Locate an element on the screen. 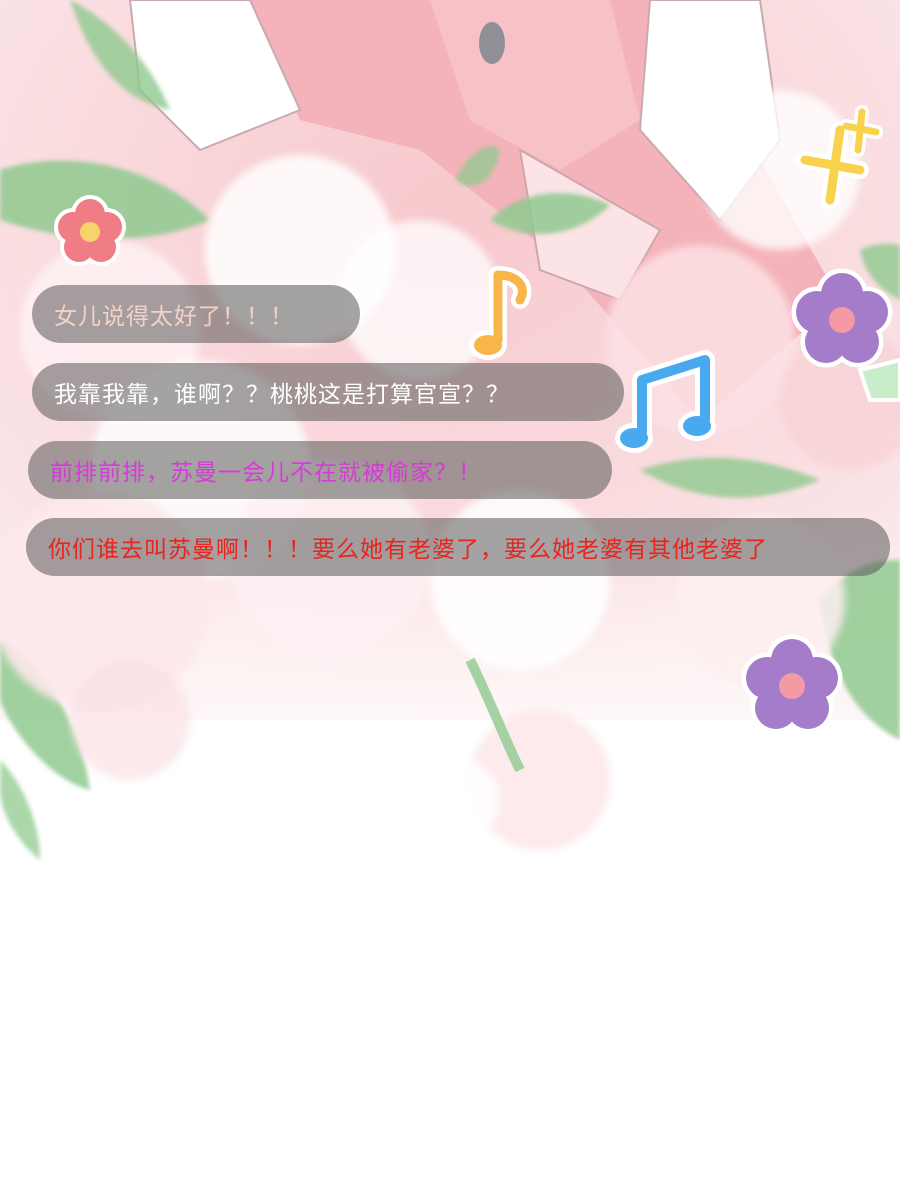  danmaku-comment-3: 前排前排，苏曼一会儿不在就被偷家？！ is located at coordinates (320, 470).